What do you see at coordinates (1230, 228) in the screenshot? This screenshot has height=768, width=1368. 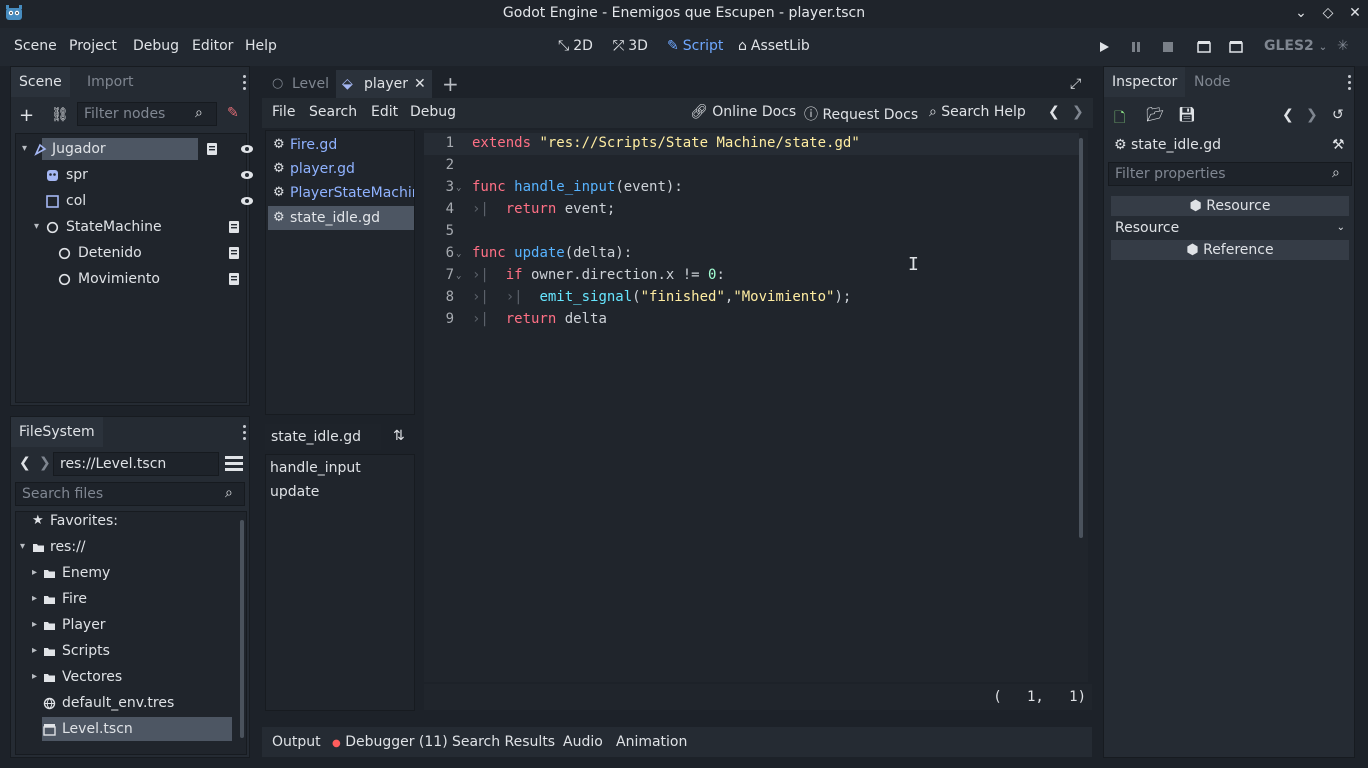 I see `resource-property-row: Resource ⌄` at bounding box center [1230, 228].